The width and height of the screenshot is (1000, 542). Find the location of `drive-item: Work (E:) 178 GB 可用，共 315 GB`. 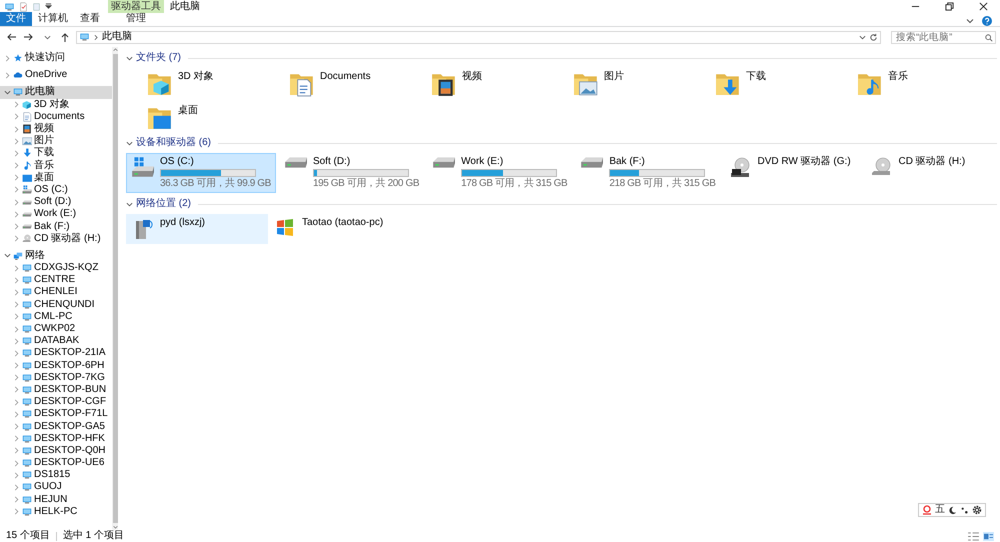

drive-item: Work (E:) 178 GB 可用，共 315 GB is located at coordinates (499, 173).